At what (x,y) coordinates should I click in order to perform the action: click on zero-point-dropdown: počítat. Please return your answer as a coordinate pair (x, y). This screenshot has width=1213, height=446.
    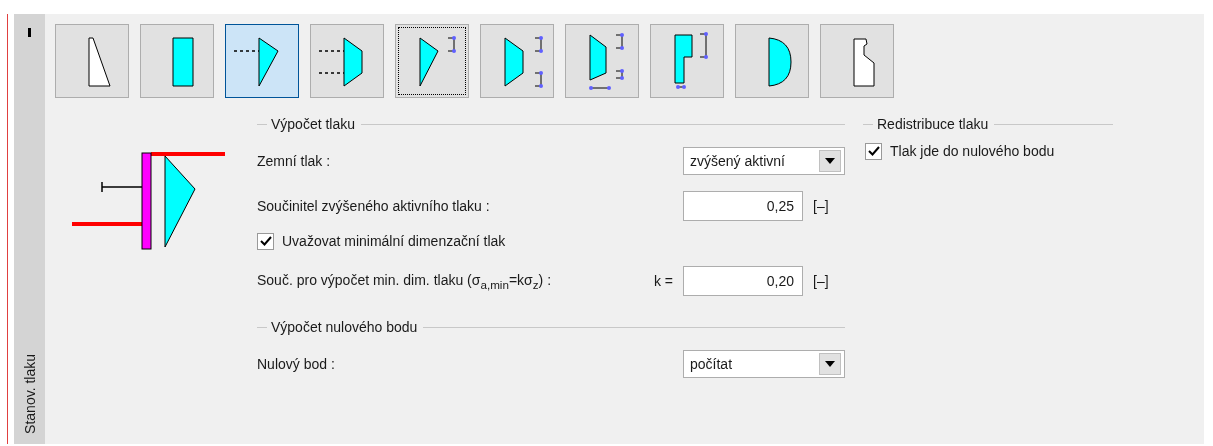
    Looking at the image, I should click on (764, 364).